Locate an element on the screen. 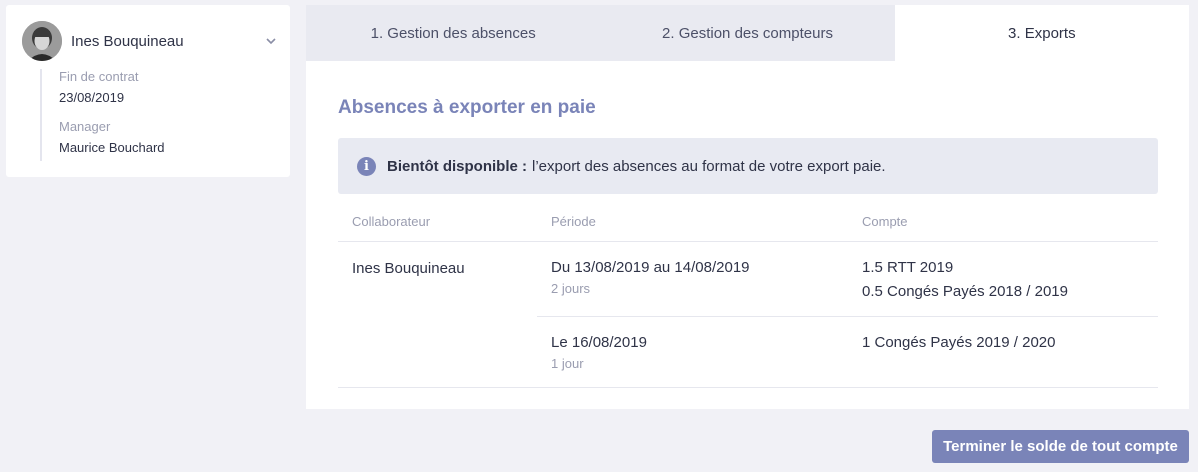 Image resolution: width=1198 pixels, height=472 pixels. detail-value: 23/08/2019 is located at coordinates (92, 97).